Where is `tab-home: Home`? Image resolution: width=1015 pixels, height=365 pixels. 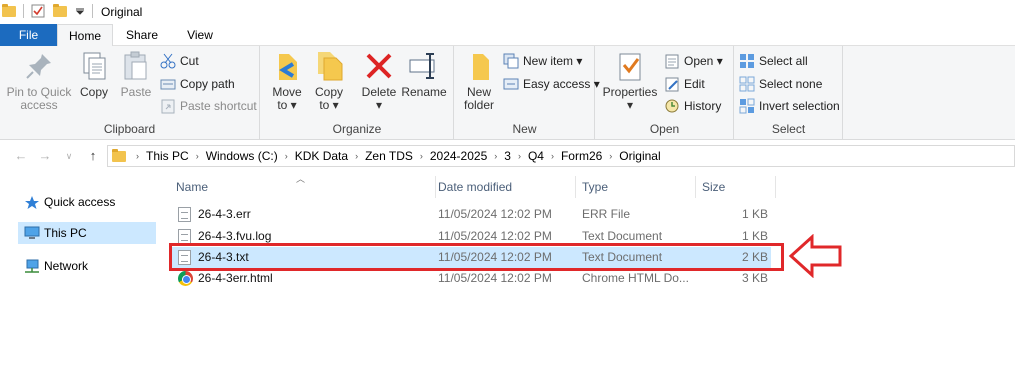 tab-home: Home is located at coordinates (85, 35).